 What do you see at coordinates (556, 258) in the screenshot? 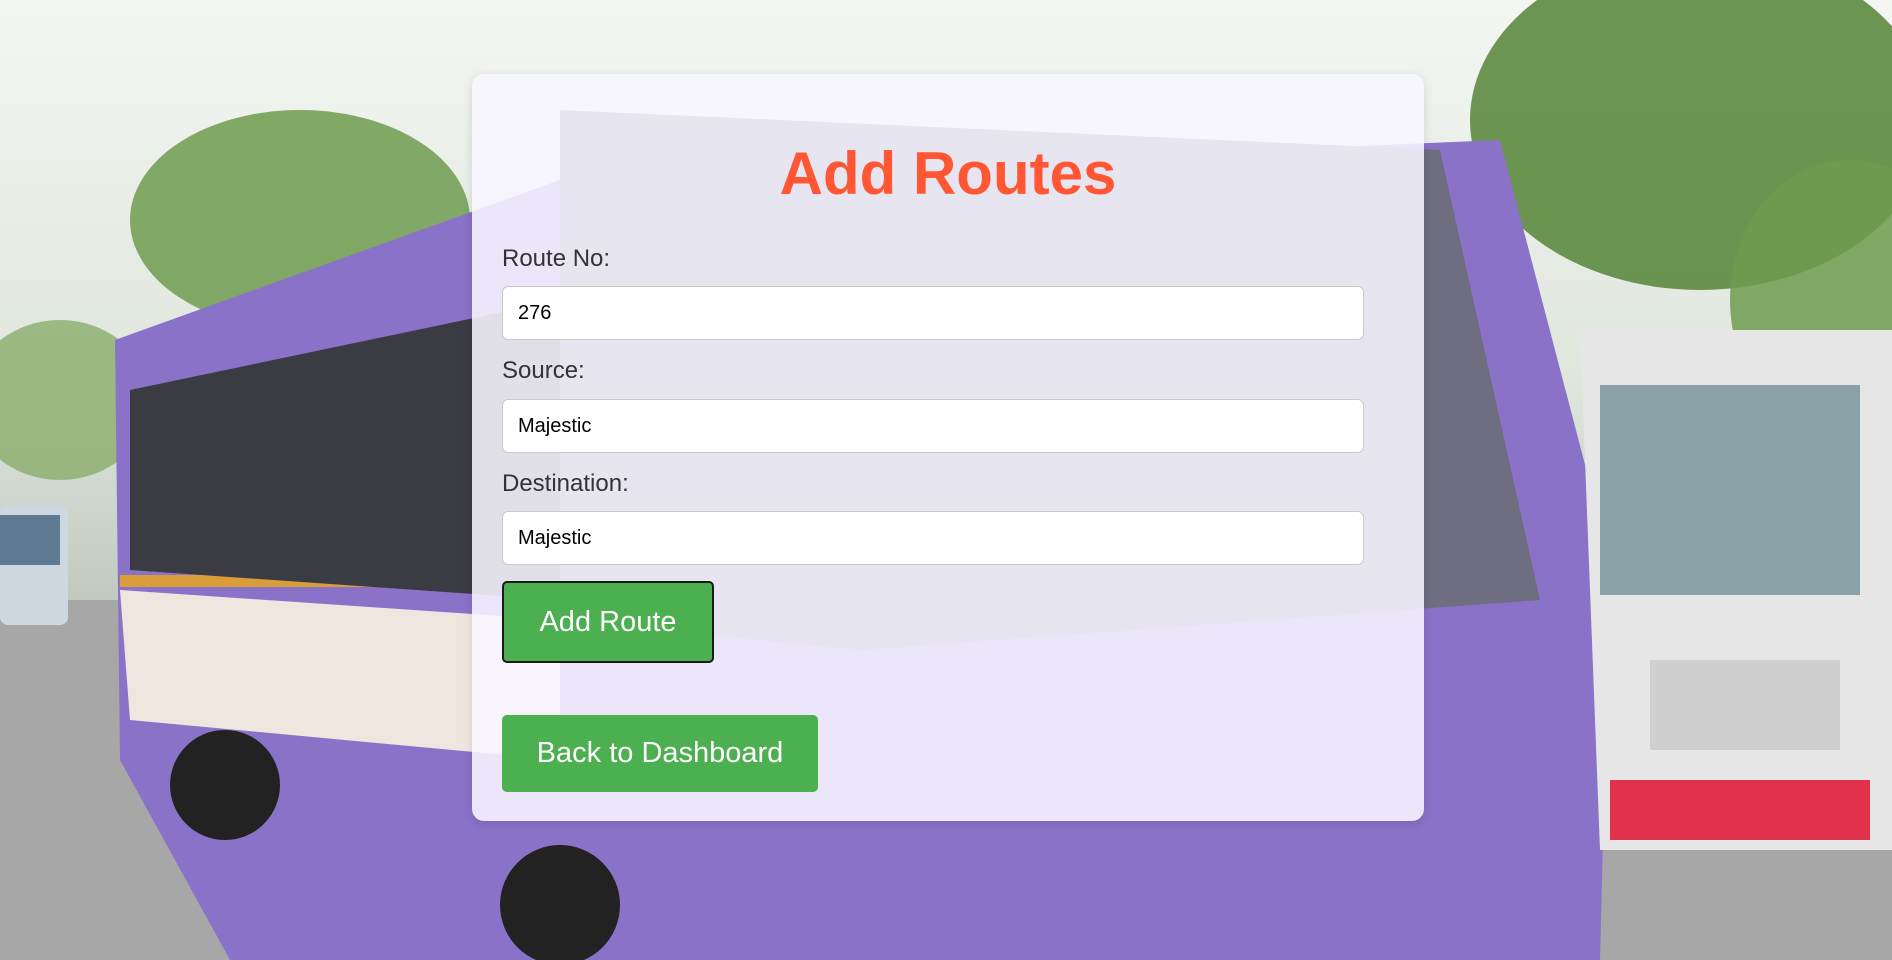
I see `route-no-label: Route No:` at bounding box center [556, 258].